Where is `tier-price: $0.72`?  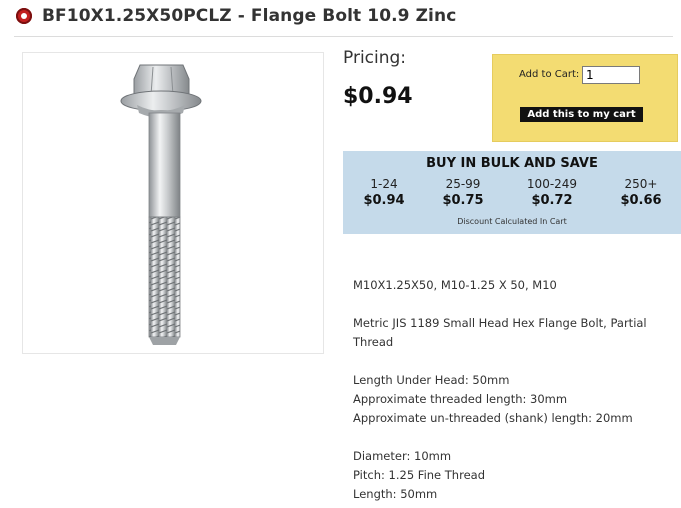
tier-price: $0.72 is located at coordinates (552, 200).